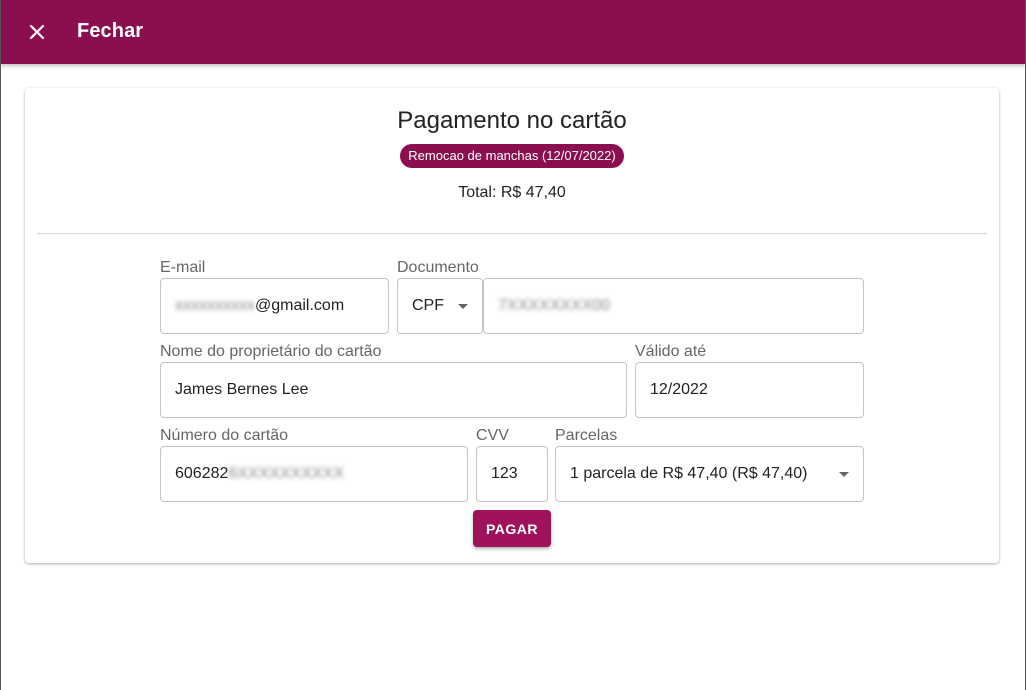 The width and height of the screenshot is (1026, 690). I want to click on valid-until-label: Válido até, so click(671, 351).